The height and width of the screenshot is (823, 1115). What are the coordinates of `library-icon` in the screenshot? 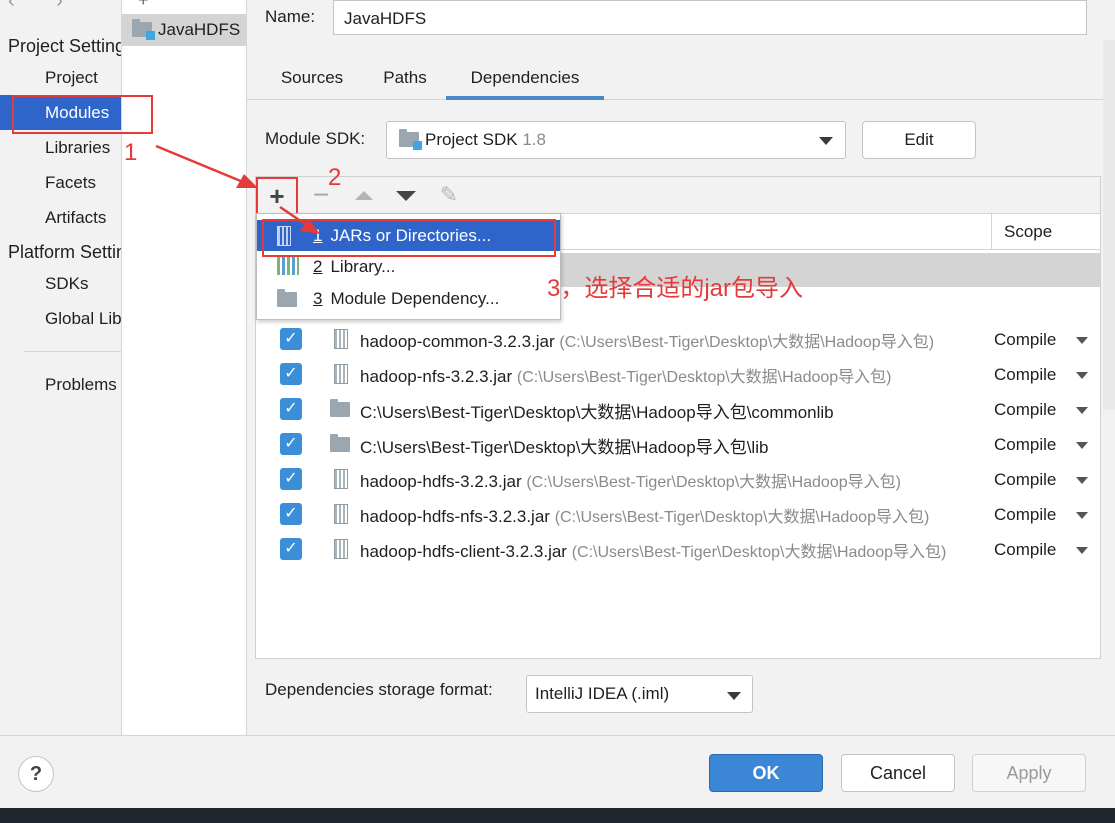 It's located at (288, 266).